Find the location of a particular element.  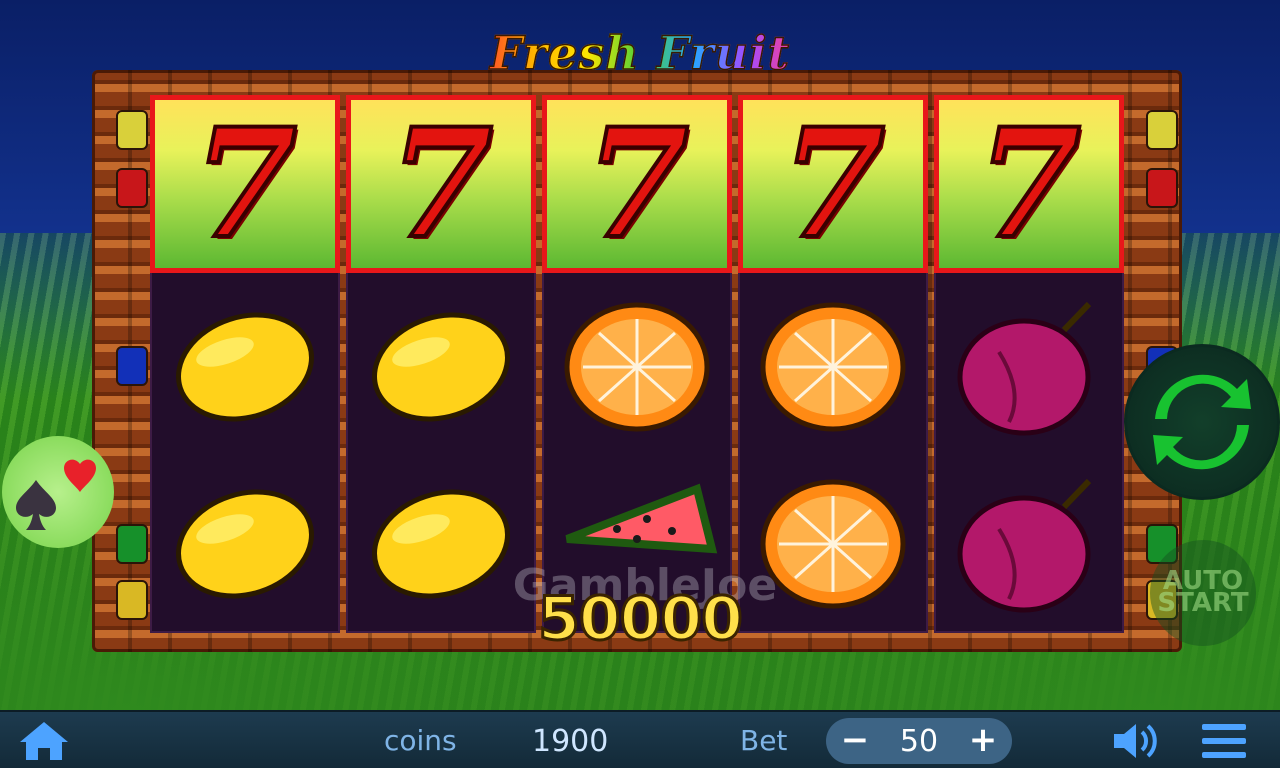

reel-3: 7 is located at coordinates (637, 364).